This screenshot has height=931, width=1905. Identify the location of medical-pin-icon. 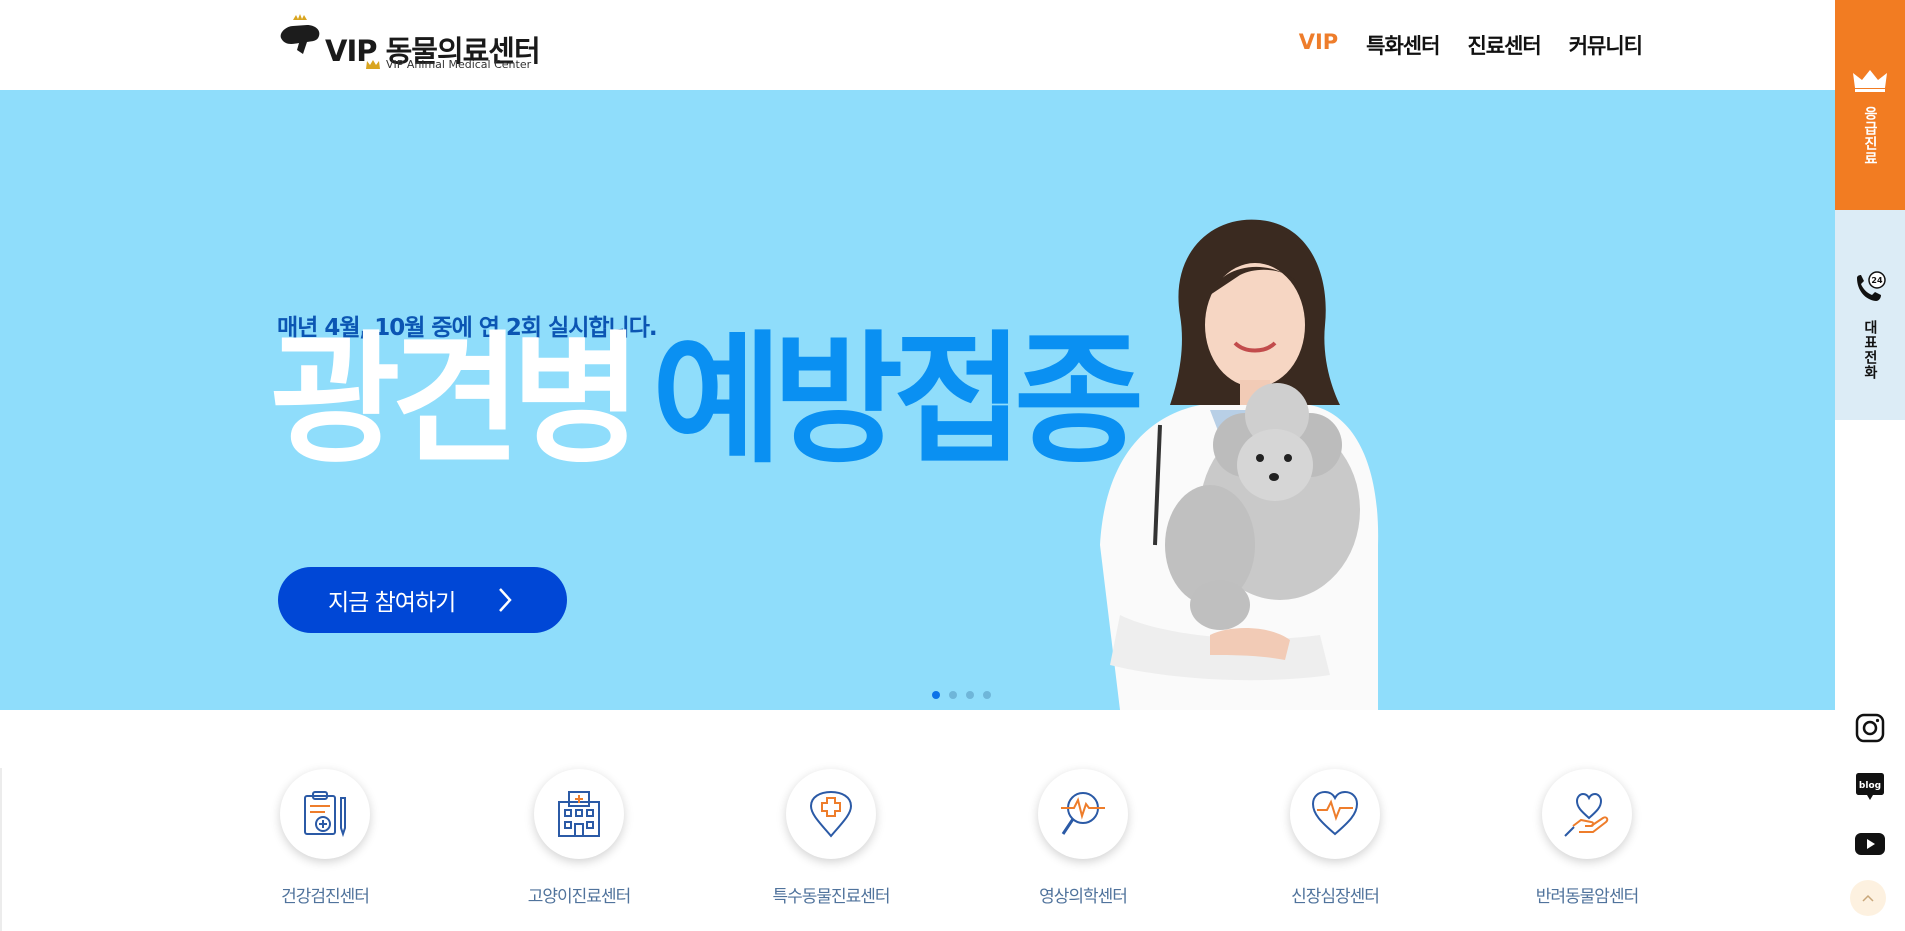
(831, 814).